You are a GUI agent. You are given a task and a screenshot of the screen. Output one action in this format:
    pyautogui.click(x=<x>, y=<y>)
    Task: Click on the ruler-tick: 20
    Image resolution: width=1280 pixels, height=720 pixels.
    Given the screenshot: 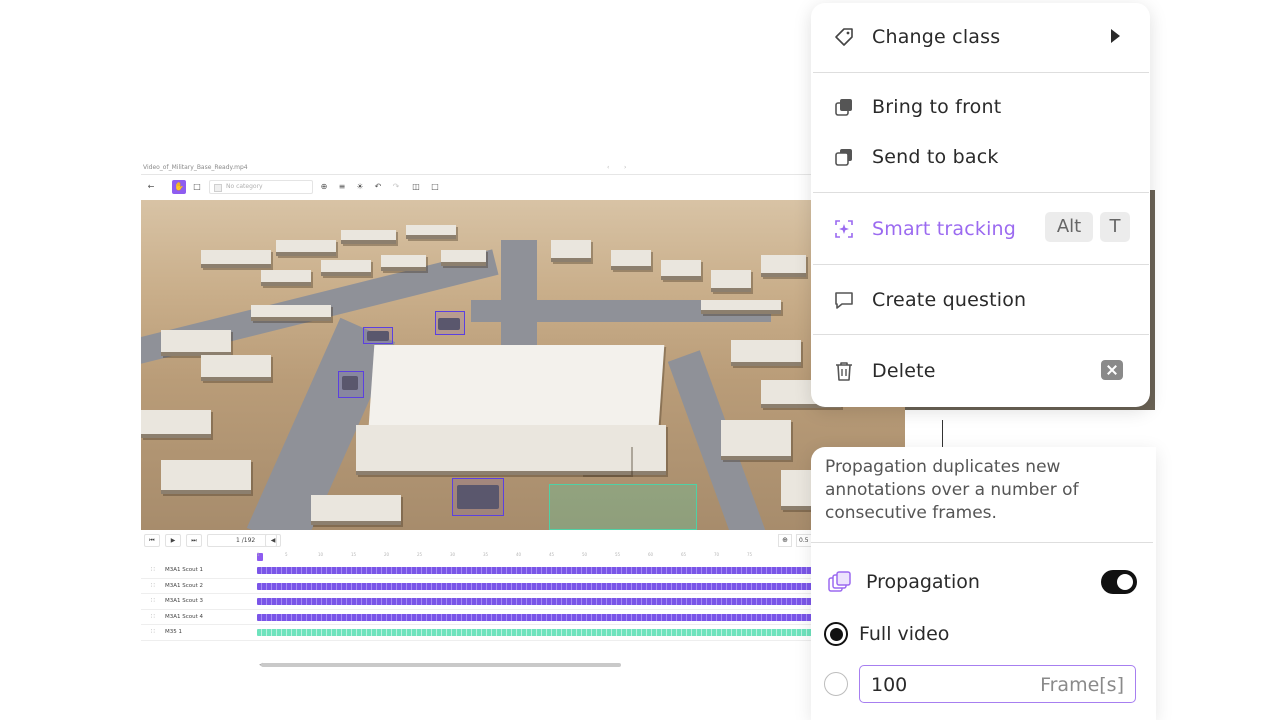 What is the action you would take?
    pyautogui.click(x=387, y=554)
    